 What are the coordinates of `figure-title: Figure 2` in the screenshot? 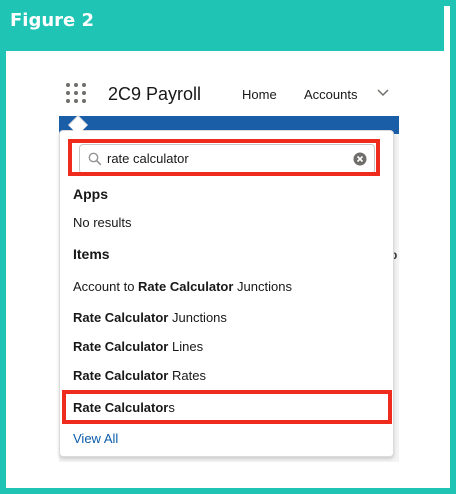 It's located at (222, 25).